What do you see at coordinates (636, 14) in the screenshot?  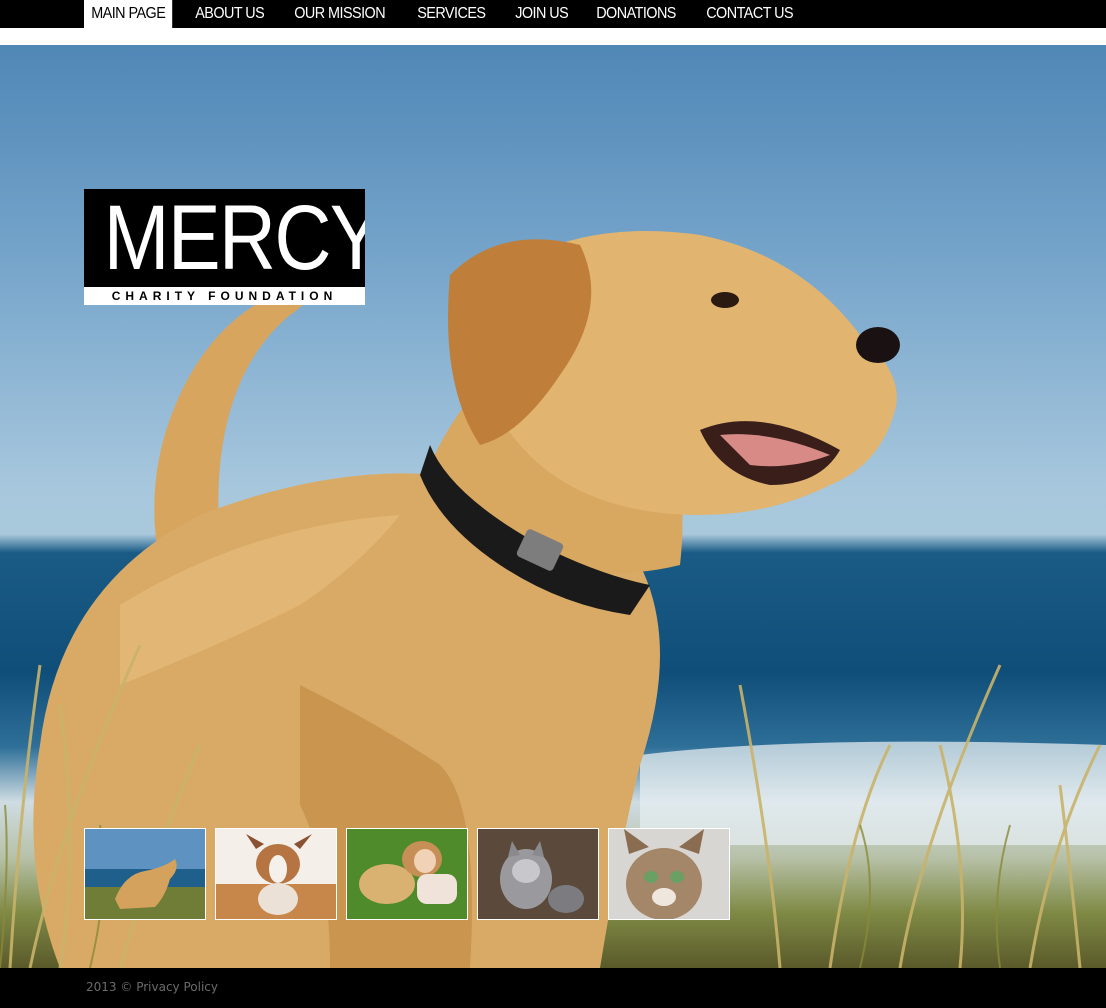 I see `nav-item-donations: DONATIONS` at bounding box center [636, 14].